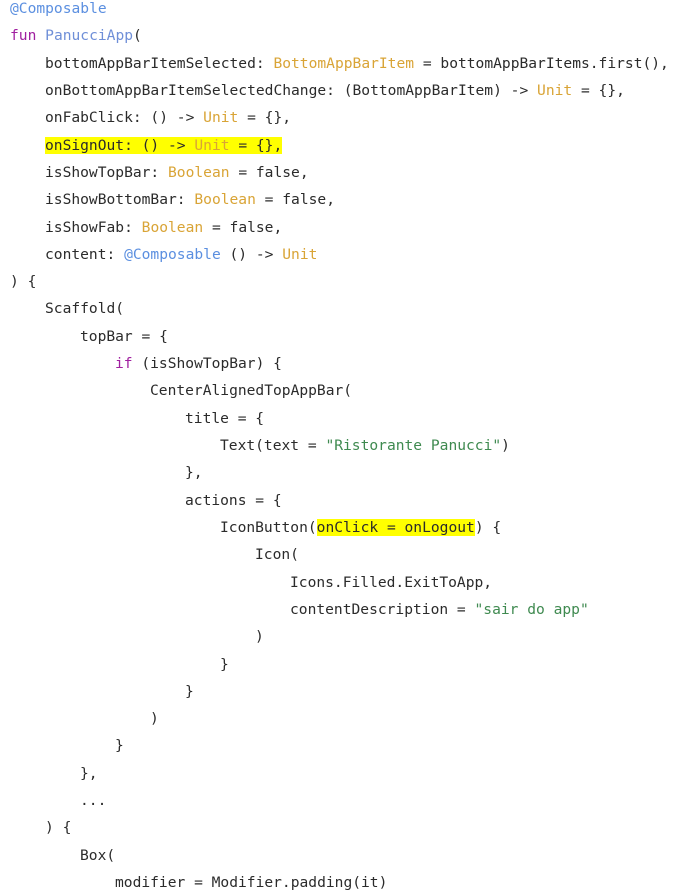  Describe the element at coordinates (344, 336) in the screenshot. I see `code-line: topBar = {` at that location.